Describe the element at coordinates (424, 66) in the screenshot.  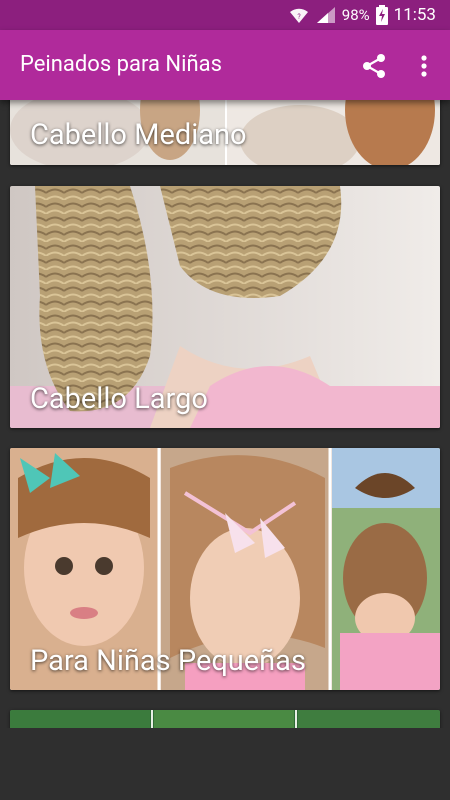
I see `more-options-icon` at that location.